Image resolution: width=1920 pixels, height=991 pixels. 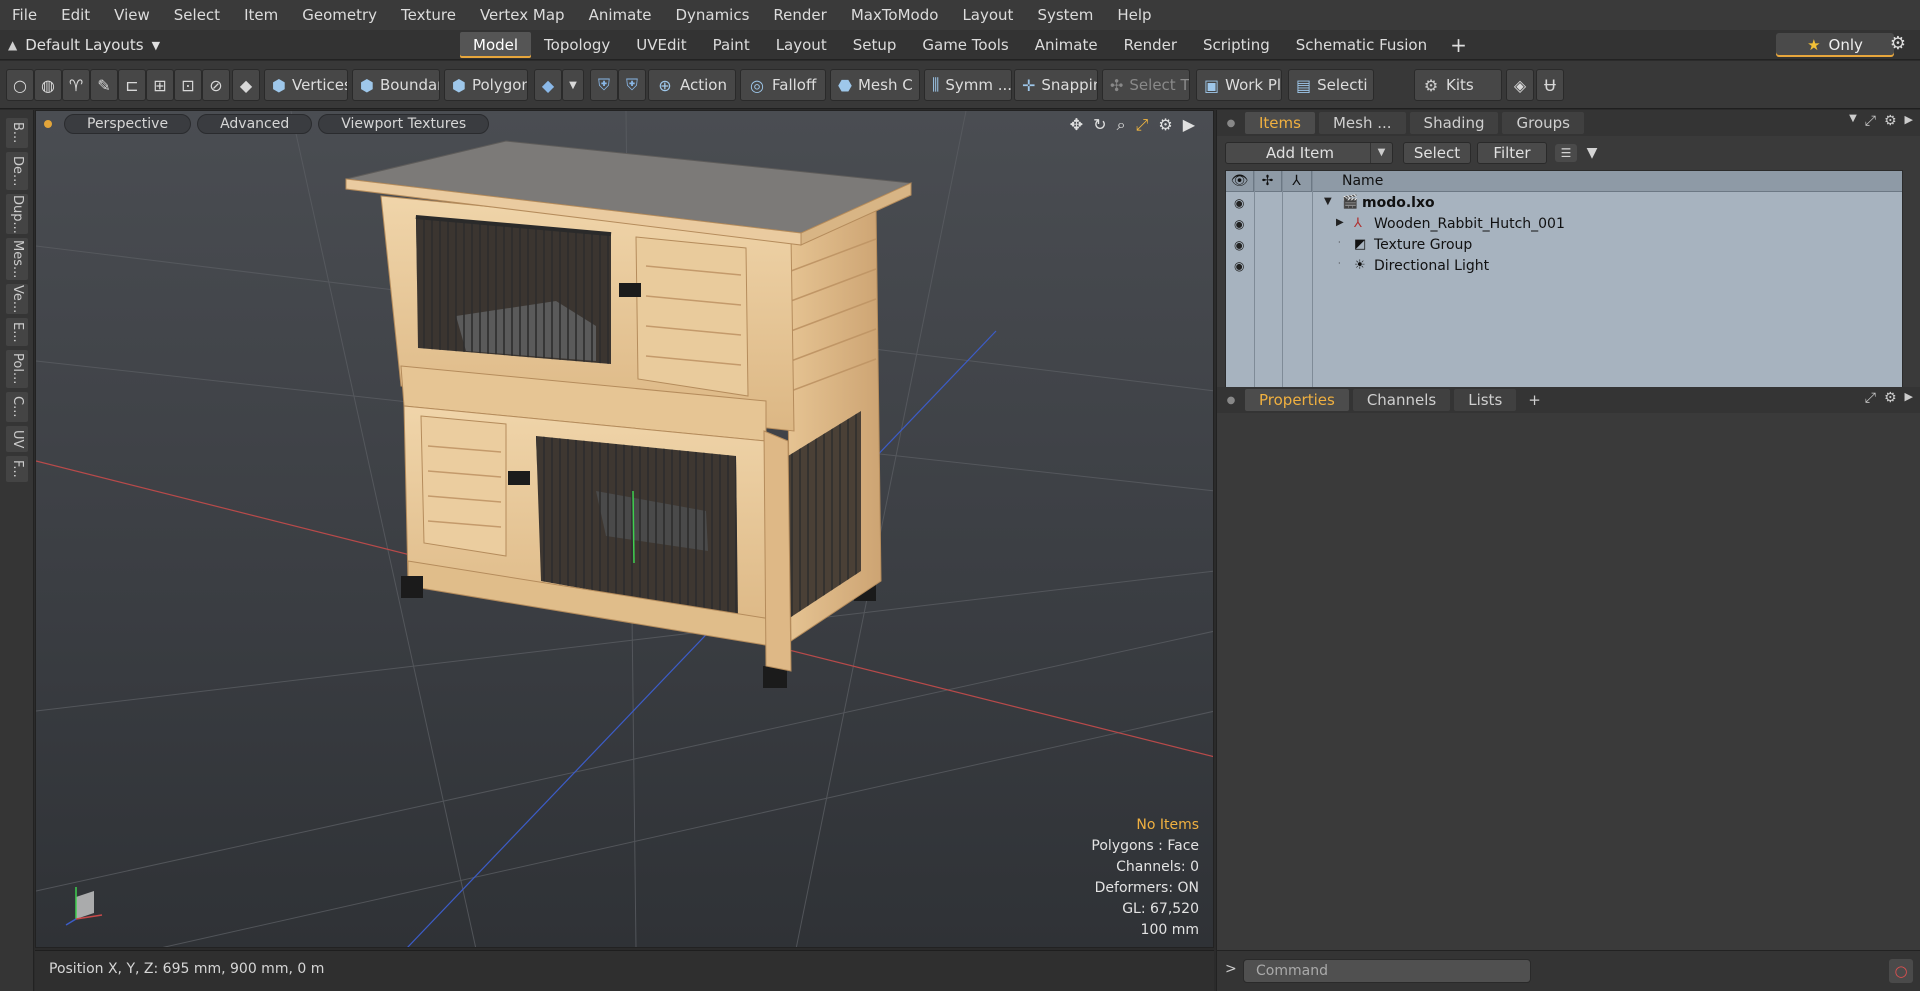 I want to click on menu-system: System, so click(x=1065, y=15).